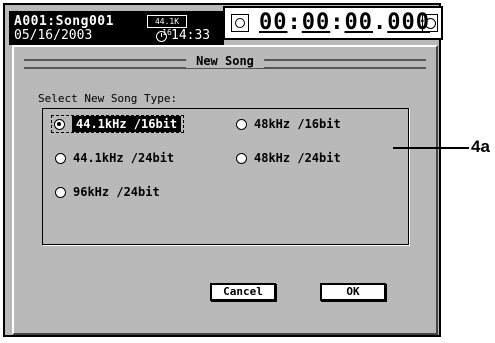  I want to click on dialog-title: New Song, so click(225, 61).